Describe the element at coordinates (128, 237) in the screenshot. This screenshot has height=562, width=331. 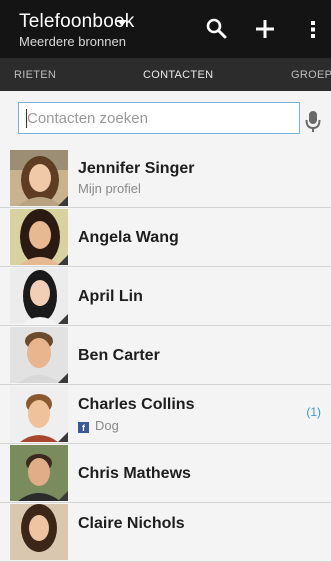
I see `contact-name: Angela Wang` at that location.